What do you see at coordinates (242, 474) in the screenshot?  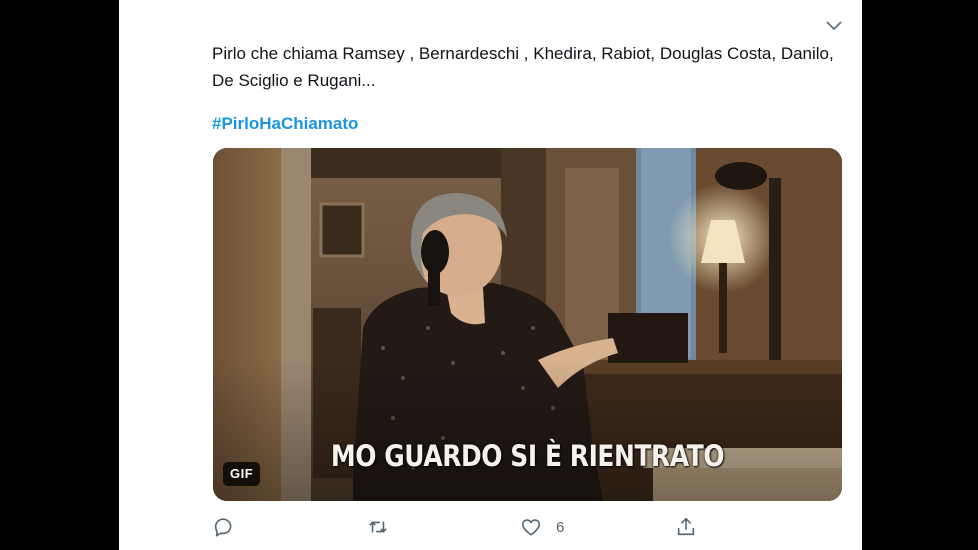 I see `gif-badge: GIF` at bounding box center [242, 474].